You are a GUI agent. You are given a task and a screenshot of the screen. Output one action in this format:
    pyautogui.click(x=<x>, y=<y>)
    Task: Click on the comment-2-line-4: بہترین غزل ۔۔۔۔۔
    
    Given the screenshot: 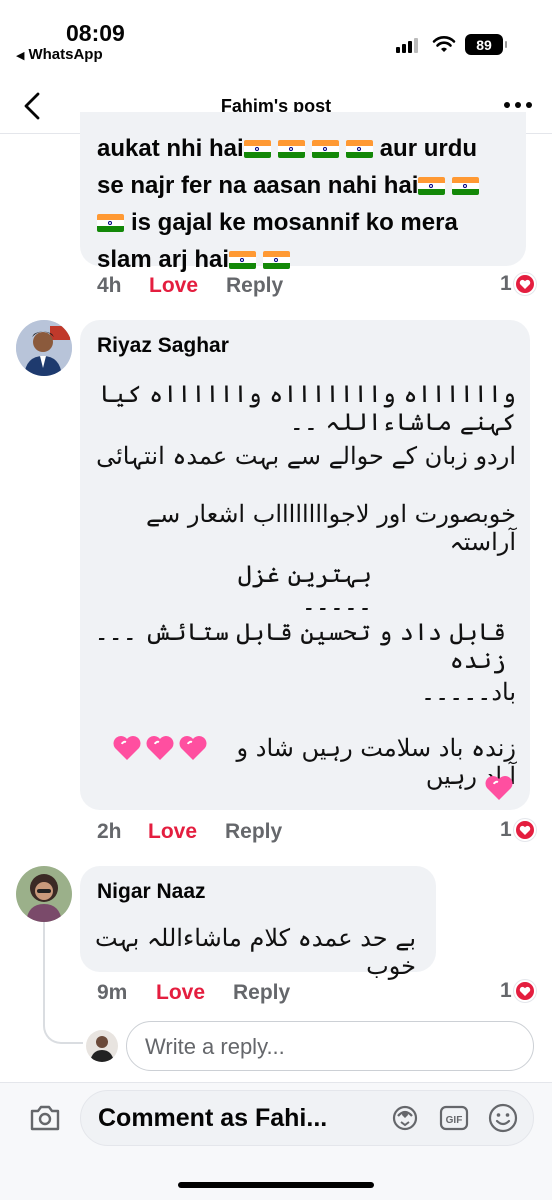 What is the action you would take?
    pyautogui.click(x=304, y=588)
    